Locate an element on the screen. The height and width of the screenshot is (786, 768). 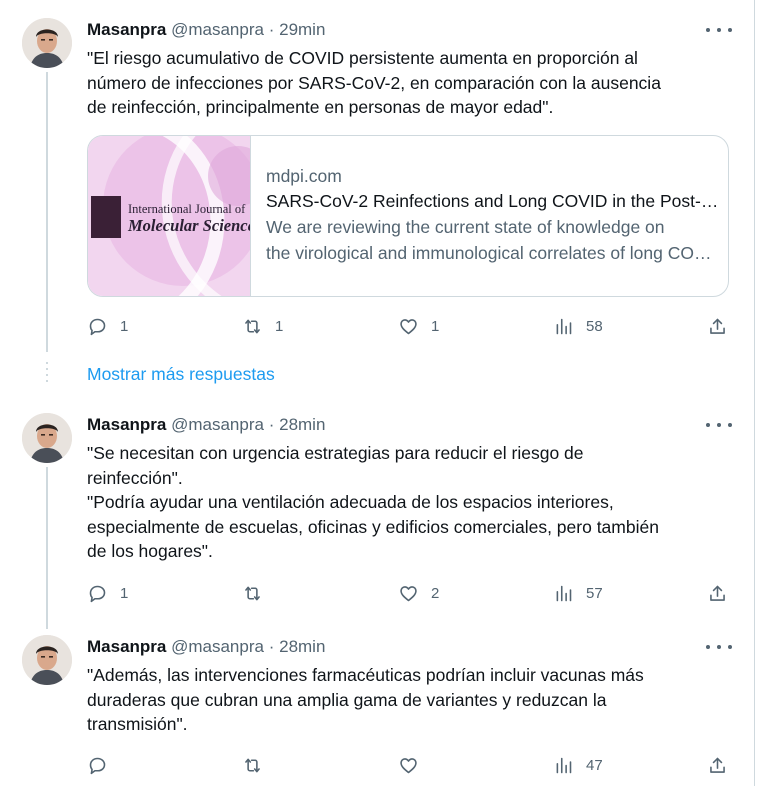
like-count: 1 is located at coordinates (435, 326).